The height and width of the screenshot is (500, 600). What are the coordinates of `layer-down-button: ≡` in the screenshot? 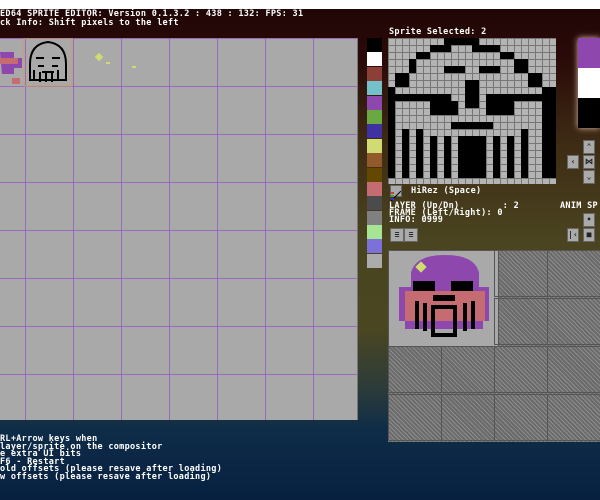 It's located at (397, 235).